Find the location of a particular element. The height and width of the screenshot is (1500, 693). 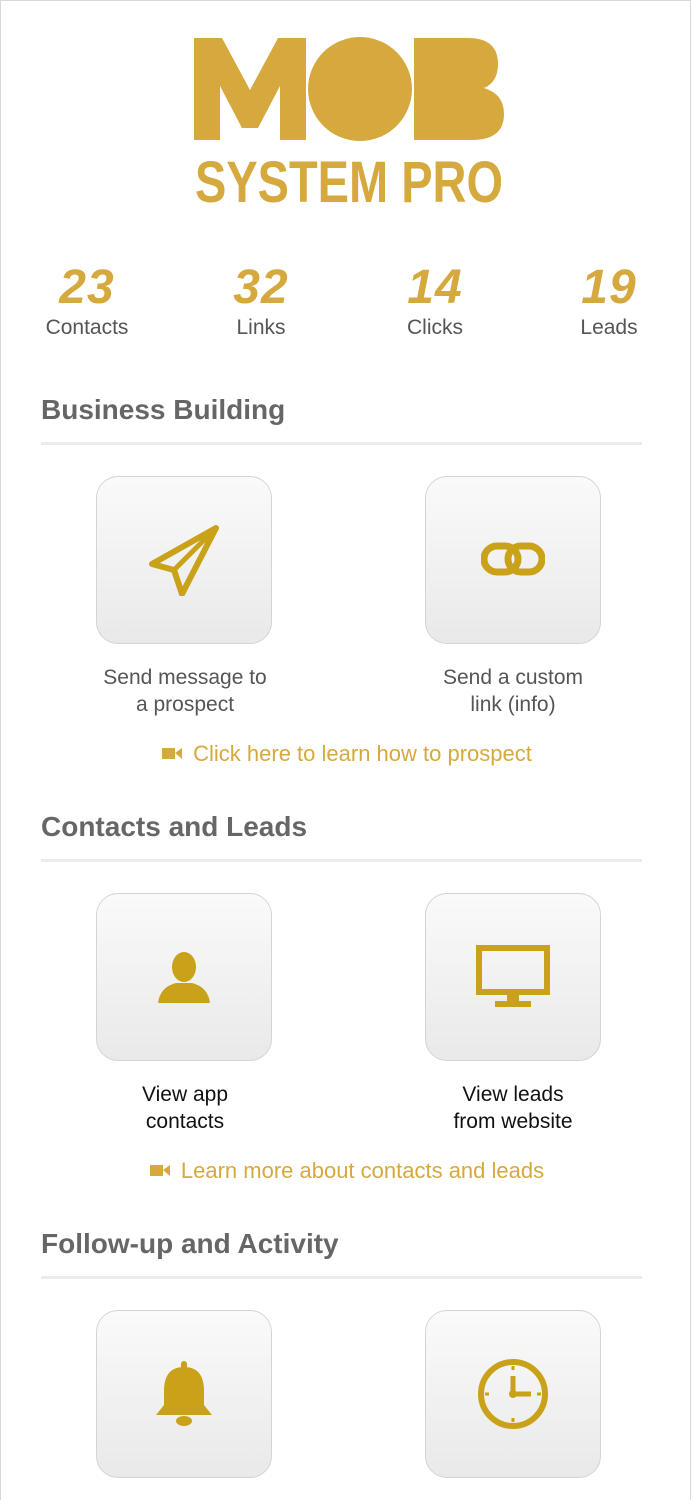

stat-label: Links is located at coordinates (261, 327).